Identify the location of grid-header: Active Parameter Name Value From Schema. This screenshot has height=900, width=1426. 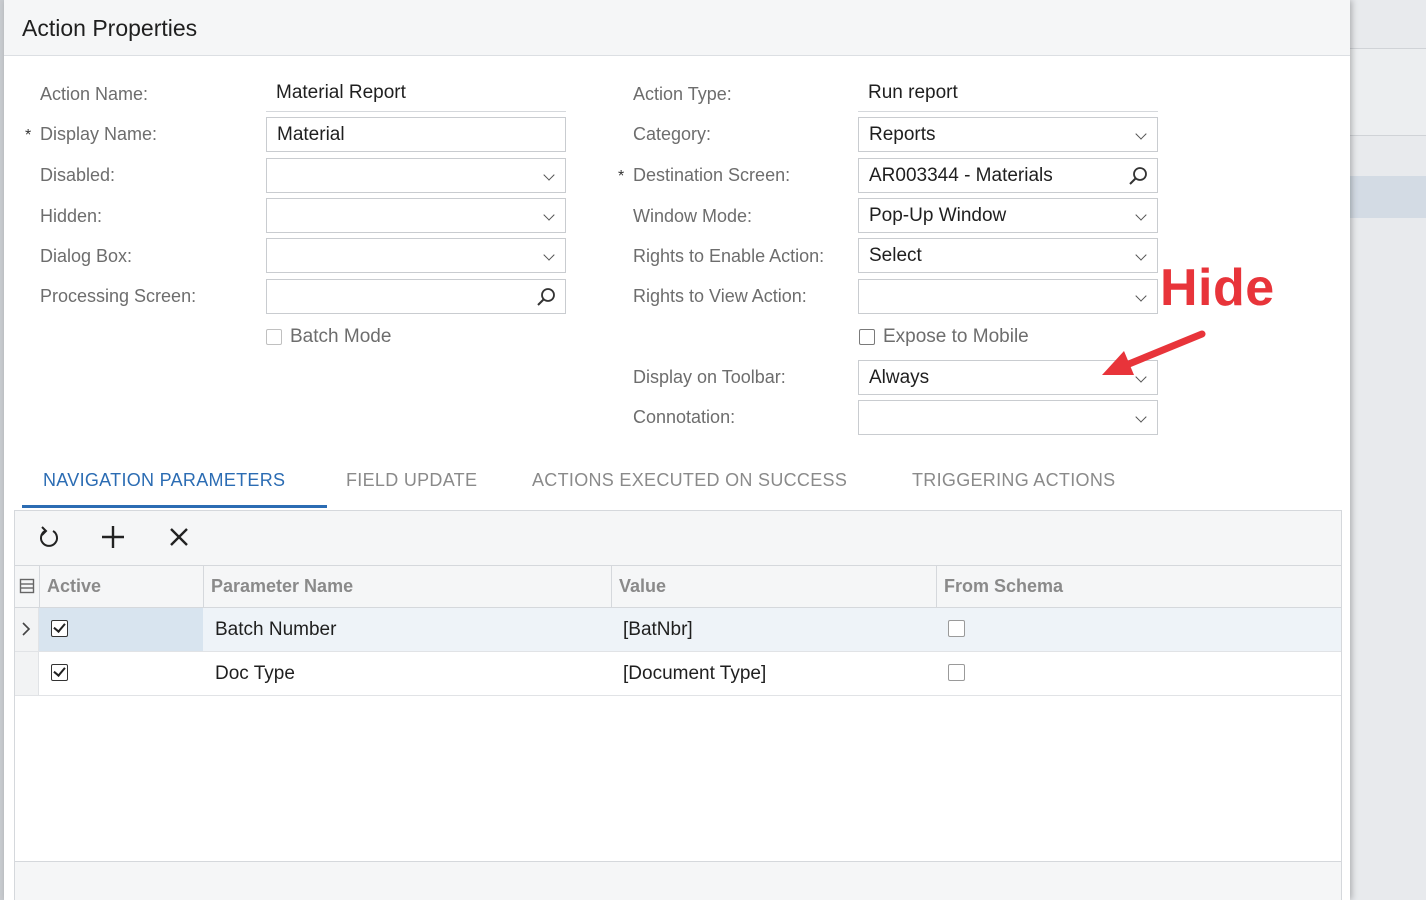
(678, 587).